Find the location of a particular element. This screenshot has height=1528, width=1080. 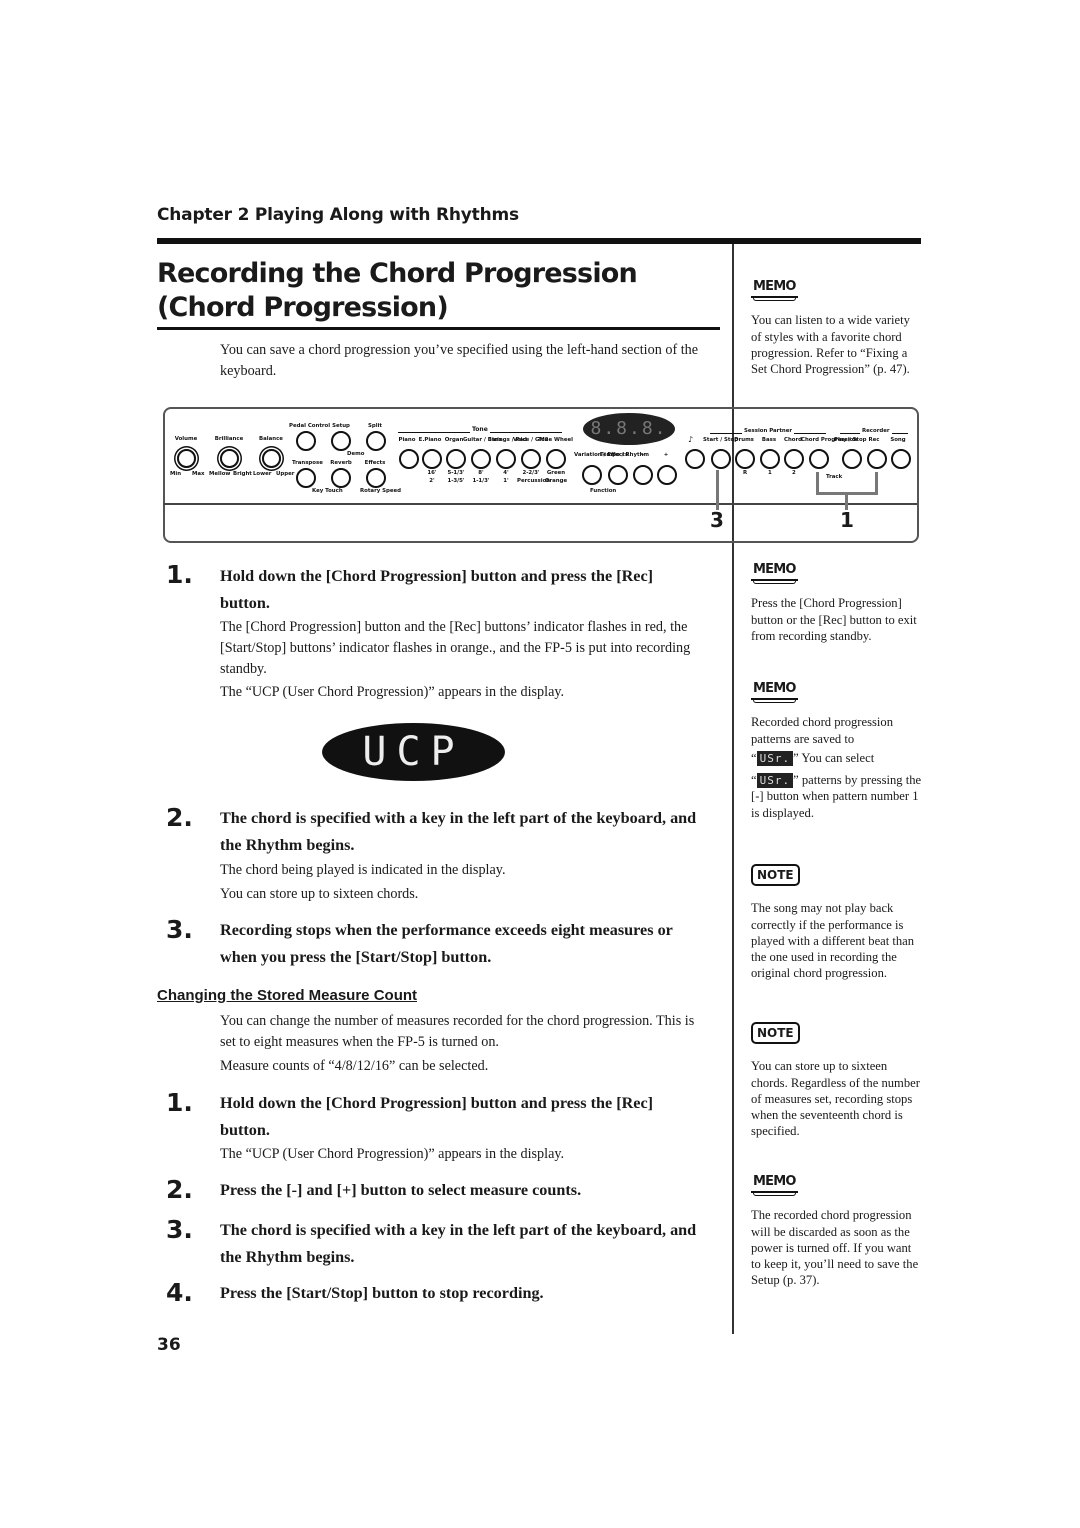

rec-button is located at coordinates (877, 459).